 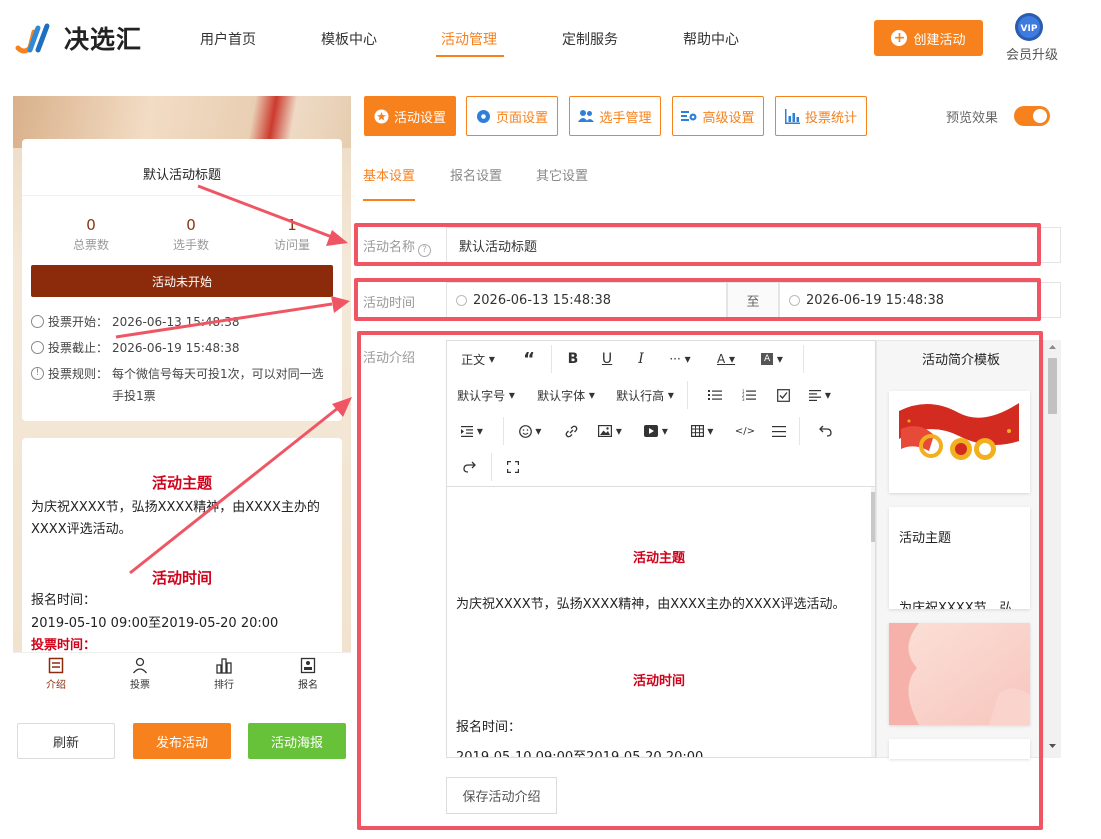 What do you see at coordinates (308, 665) in the screenshot?
I see `signup-icon` at bounding box center [308, 665].